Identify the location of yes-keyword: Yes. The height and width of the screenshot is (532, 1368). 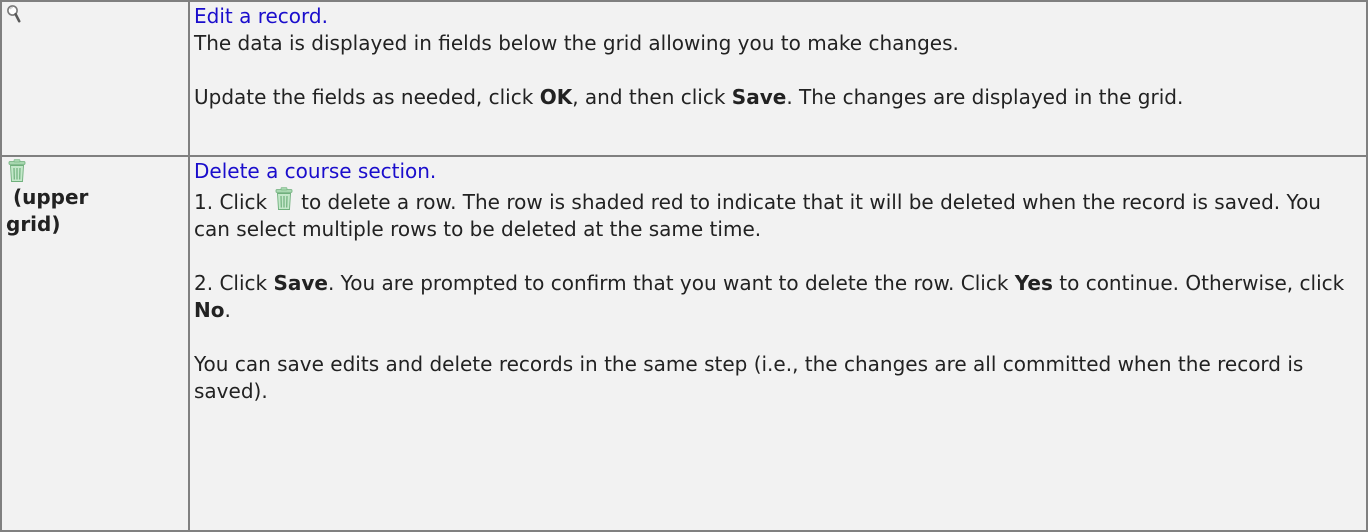
(1034, 283).